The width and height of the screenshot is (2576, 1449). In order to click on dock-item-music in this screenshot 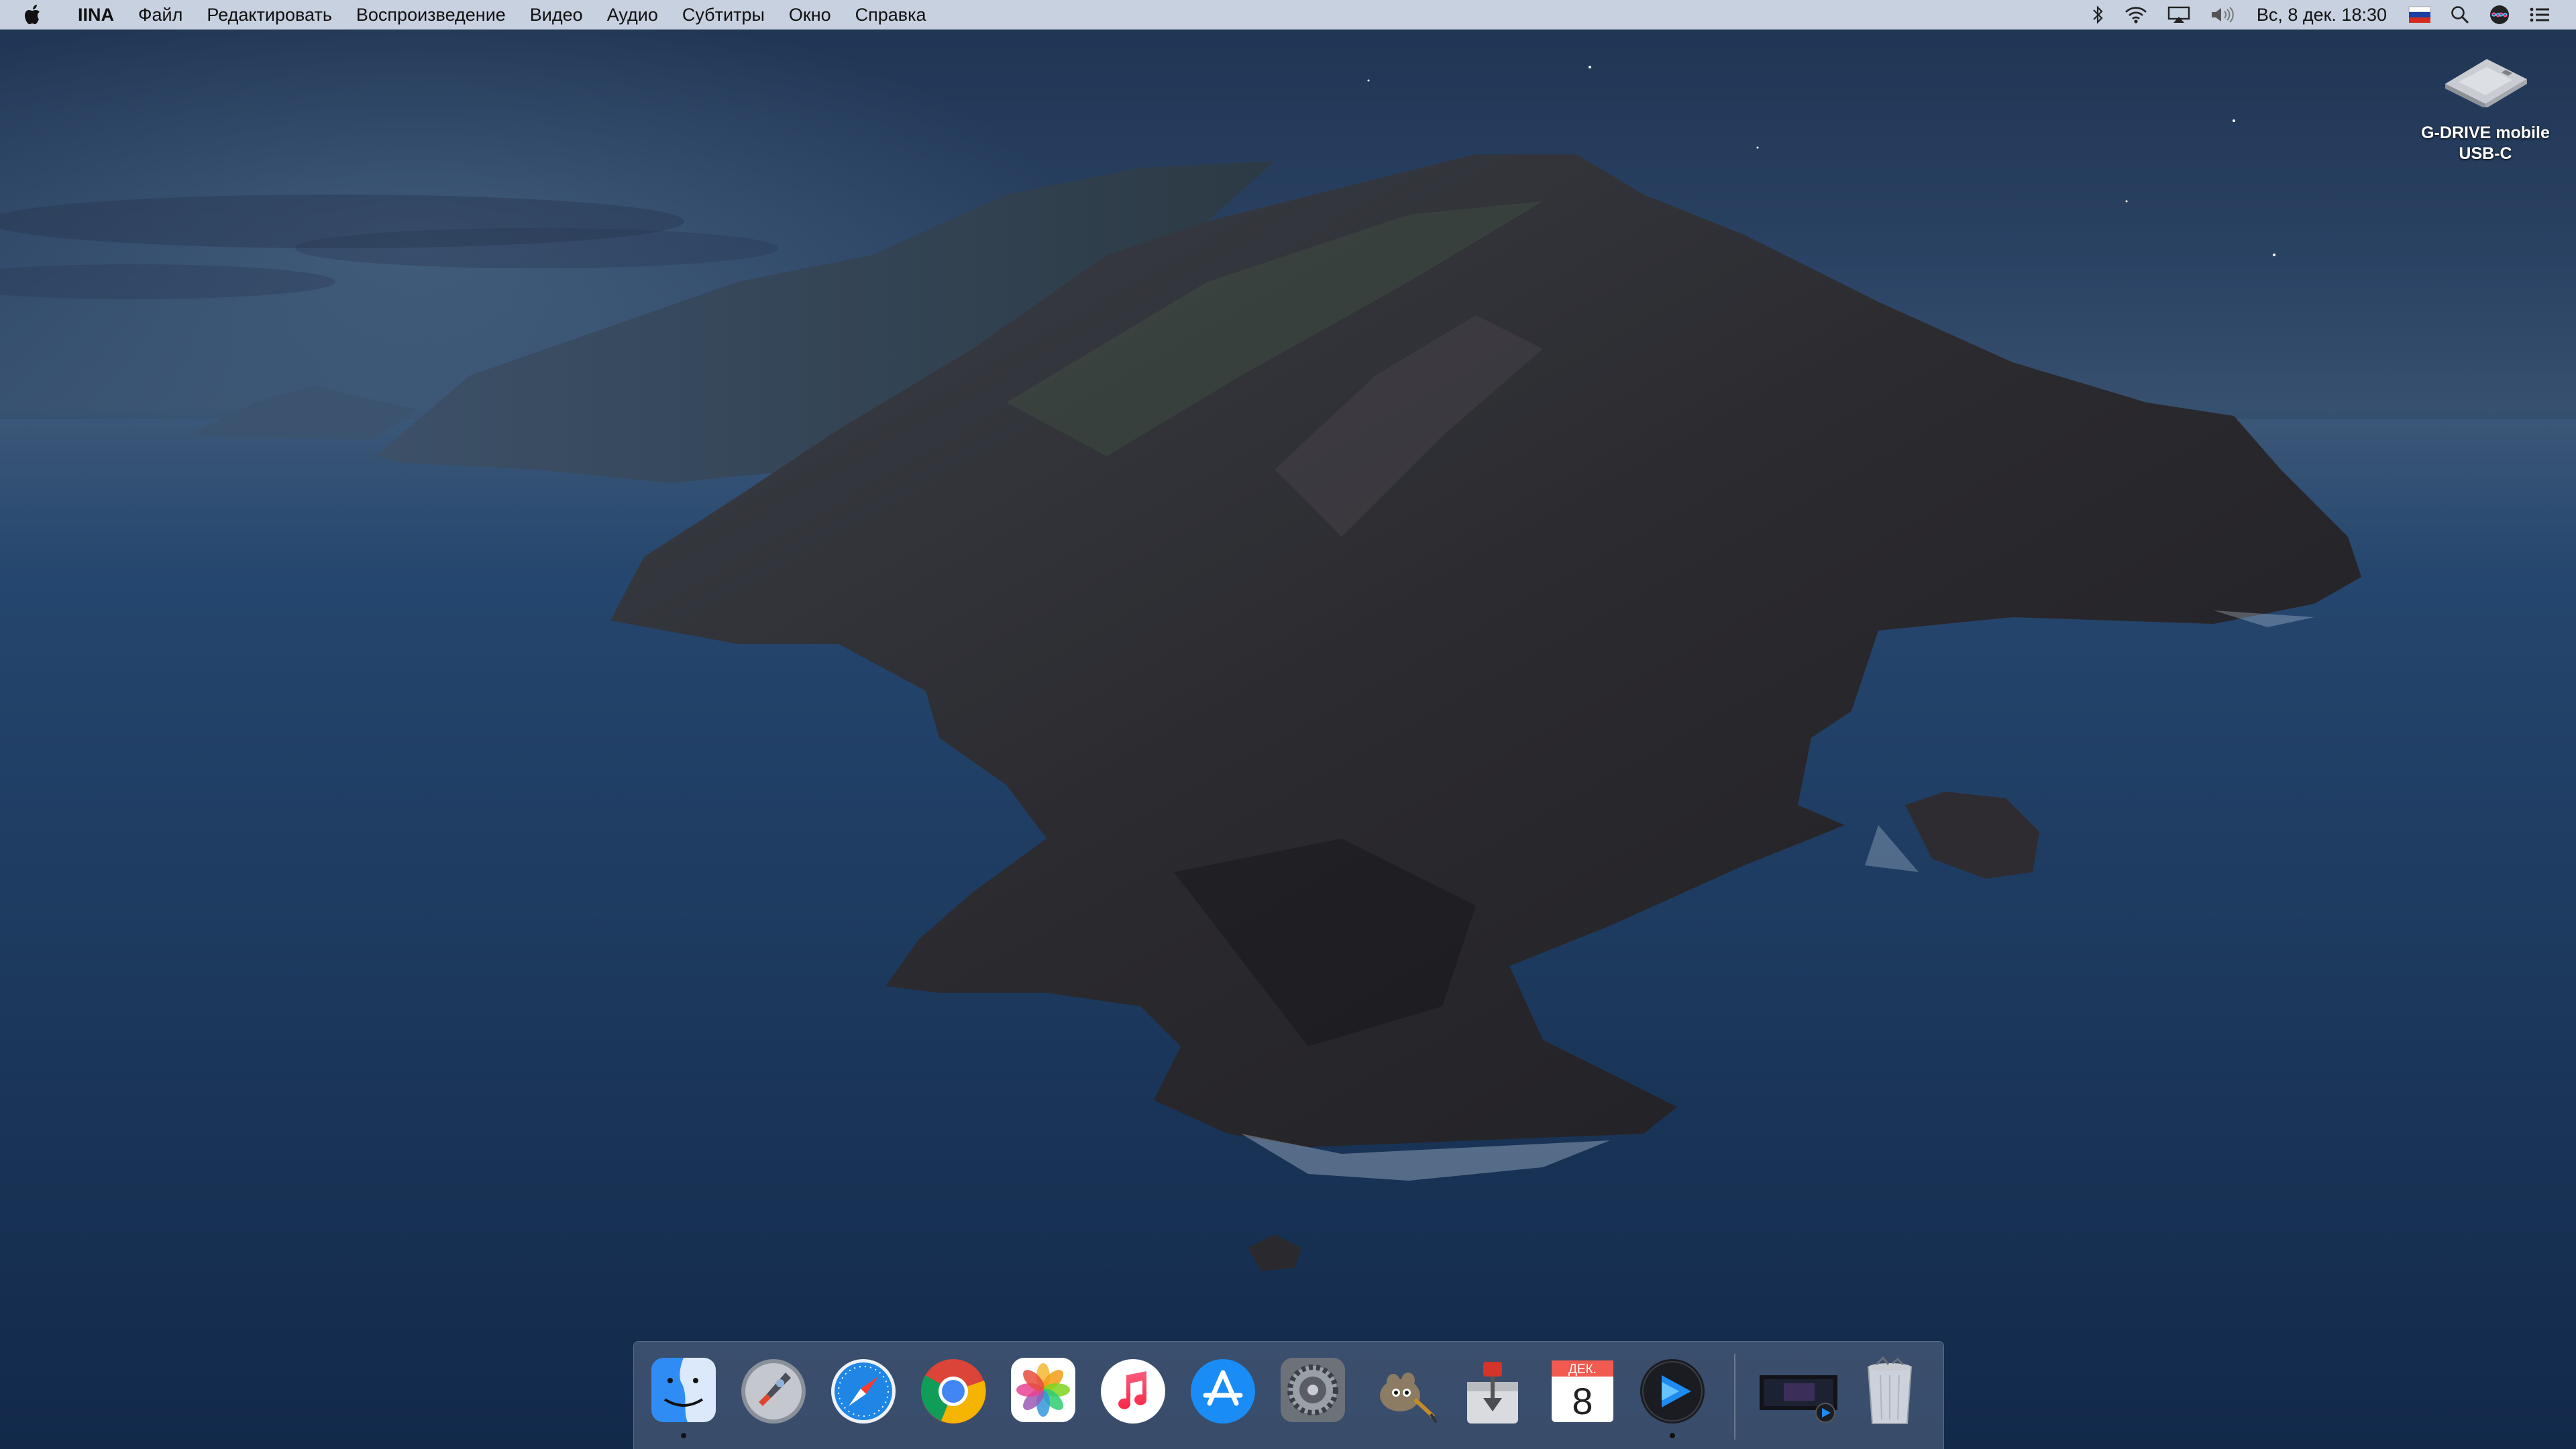, I will do `click(1133, 1391)`.